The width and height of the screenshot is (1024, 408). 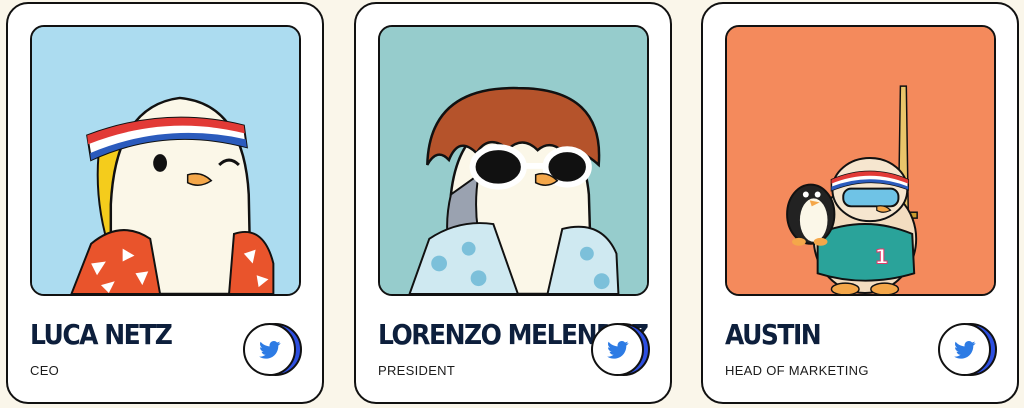 What do you see at coordinates (417, 370) in the screenshot?
I see `member-role: PRESIDENT` at bounding box center [417, 370].